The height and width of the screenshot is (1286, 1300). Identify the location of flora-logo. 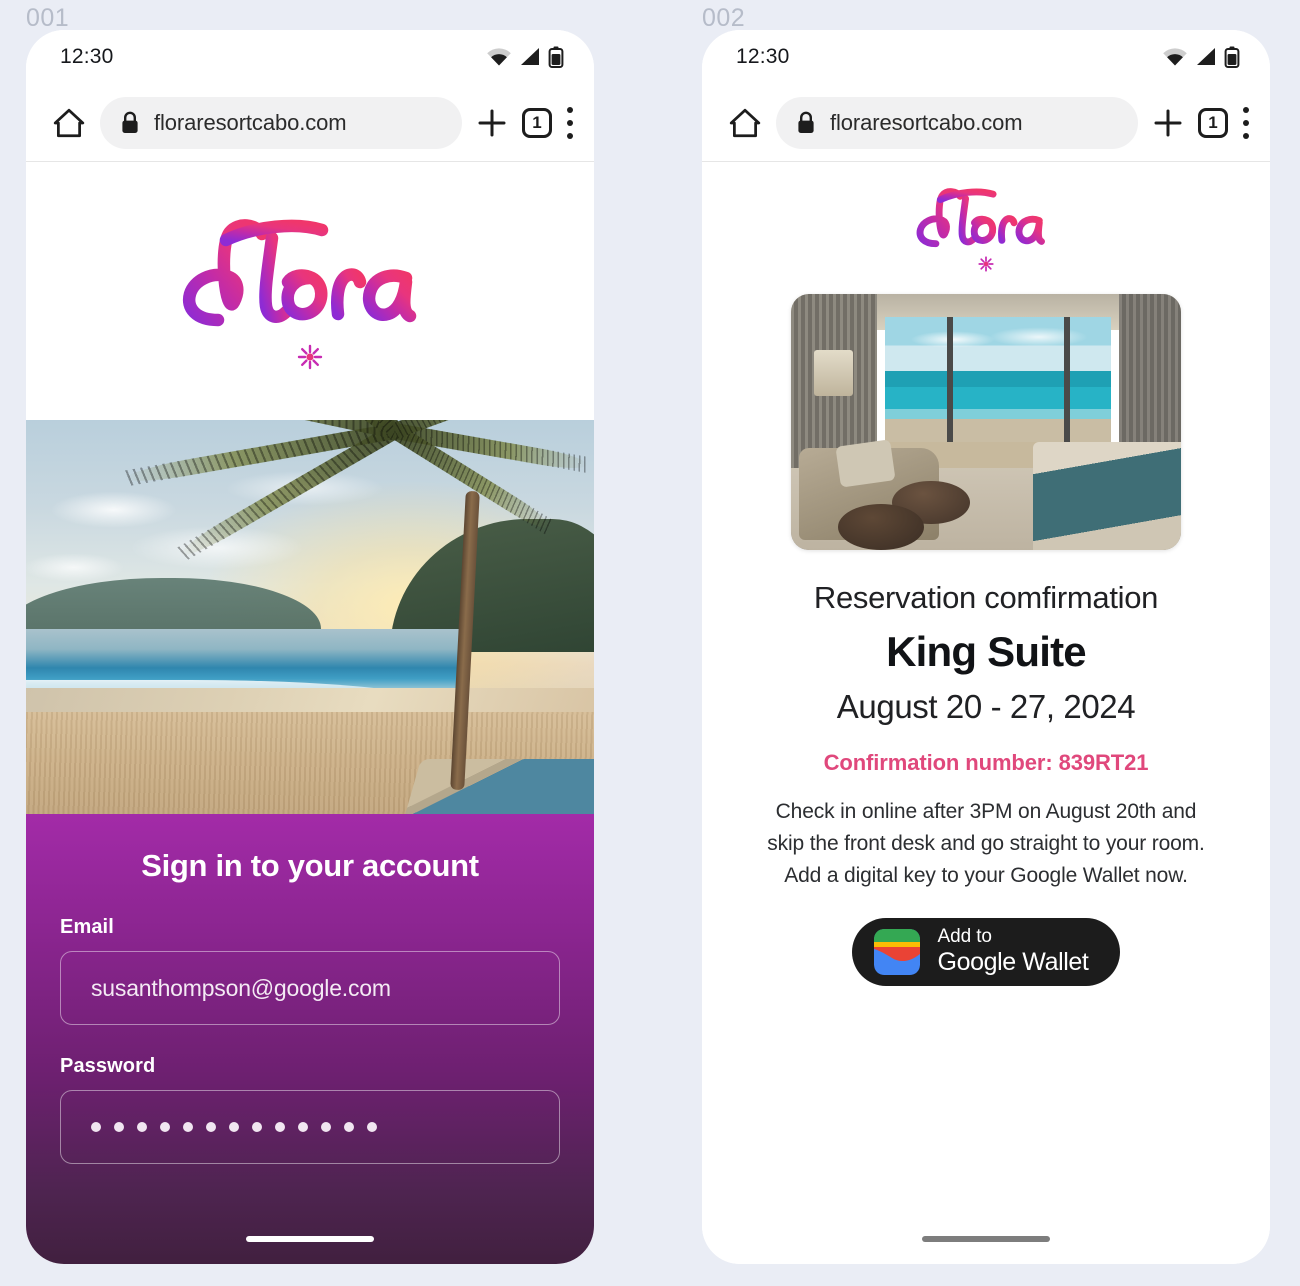
(310, 291).